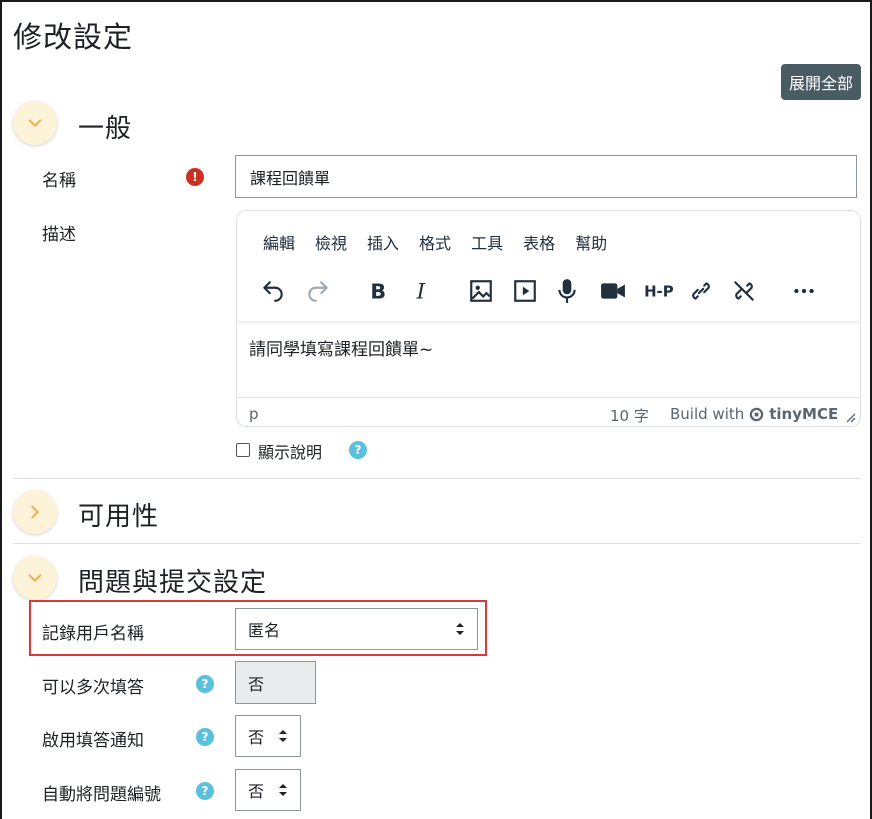  I want to click on menu-edit: 編輯, so click(279, 242).